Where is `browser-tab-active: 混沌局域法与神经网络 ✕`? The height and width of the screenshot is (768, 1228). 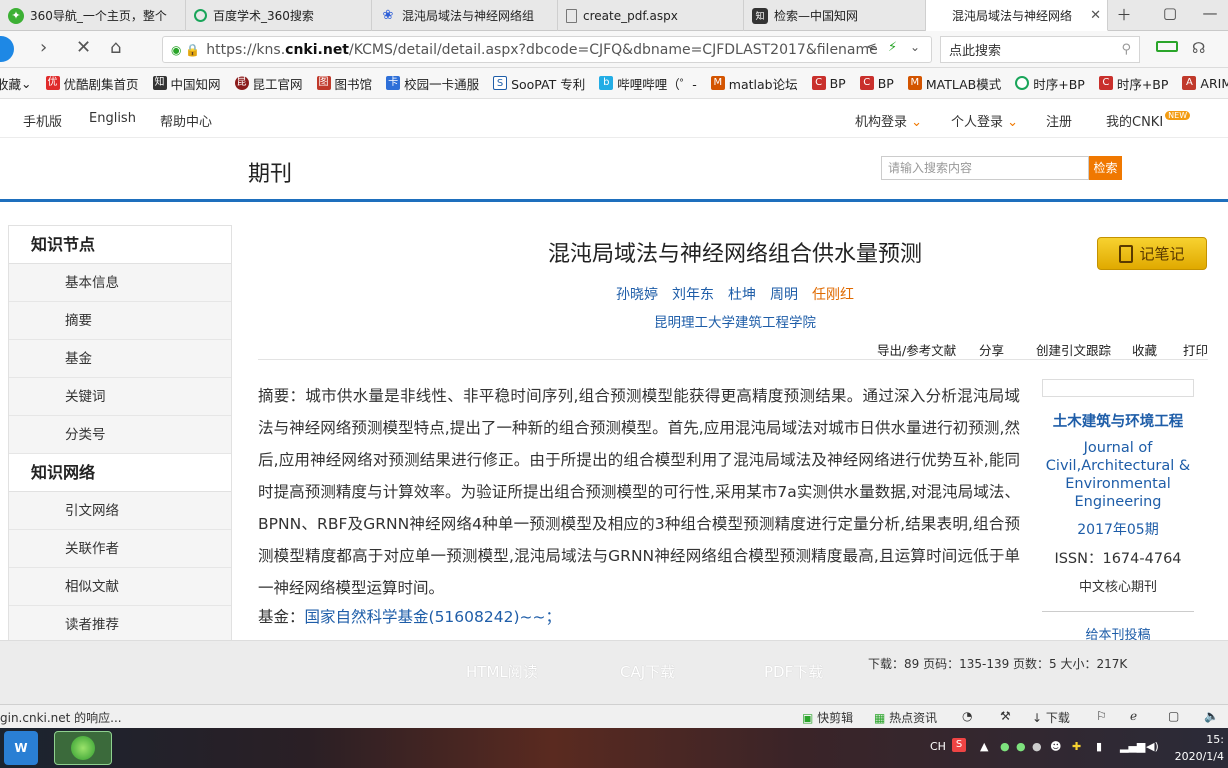 browser-tab-active: 混沌局域法与神经网络 ✕ is located at coordinates (1017, 15).